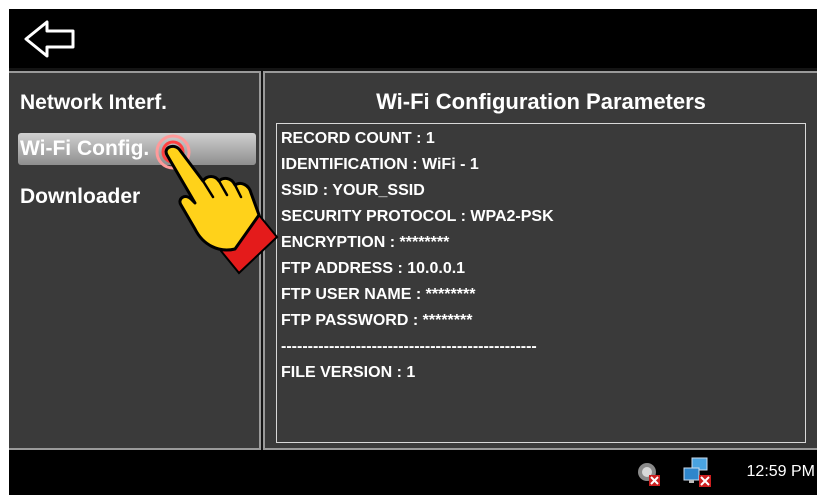 The image size is (817, 495). I want to click on top-bar, so click(413, 38).